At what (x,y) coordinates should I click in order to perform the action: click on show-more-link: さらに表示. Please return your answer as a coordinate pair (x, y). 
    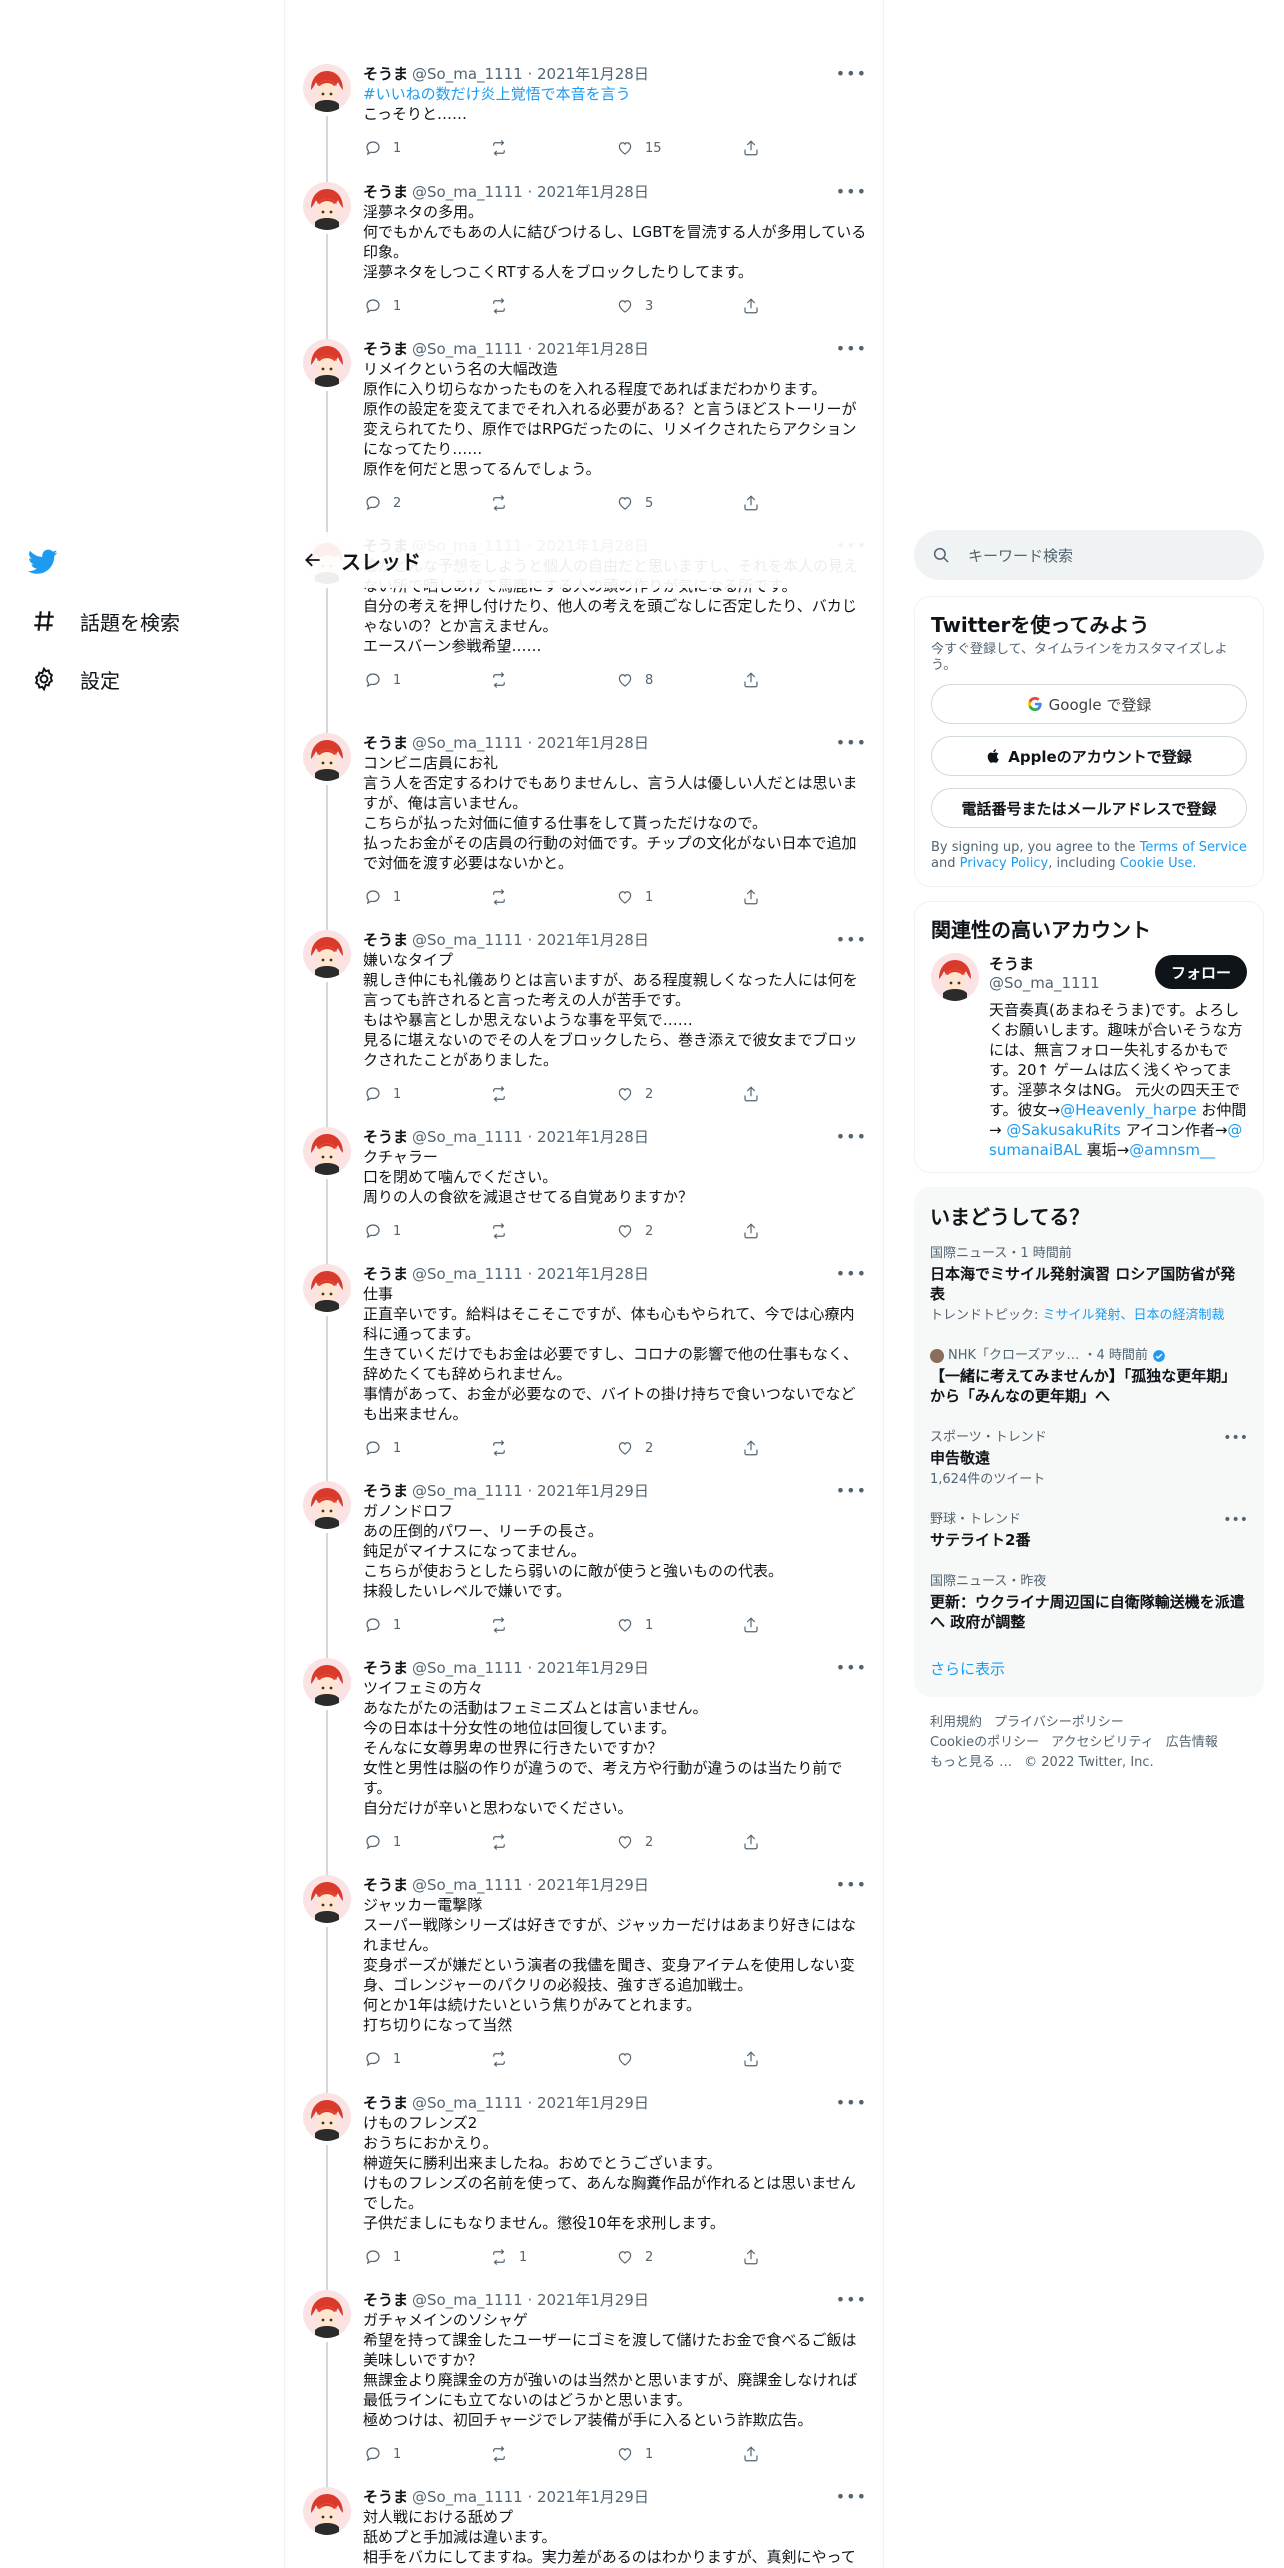
    Looking at the image, I should click on (1089, 1670).